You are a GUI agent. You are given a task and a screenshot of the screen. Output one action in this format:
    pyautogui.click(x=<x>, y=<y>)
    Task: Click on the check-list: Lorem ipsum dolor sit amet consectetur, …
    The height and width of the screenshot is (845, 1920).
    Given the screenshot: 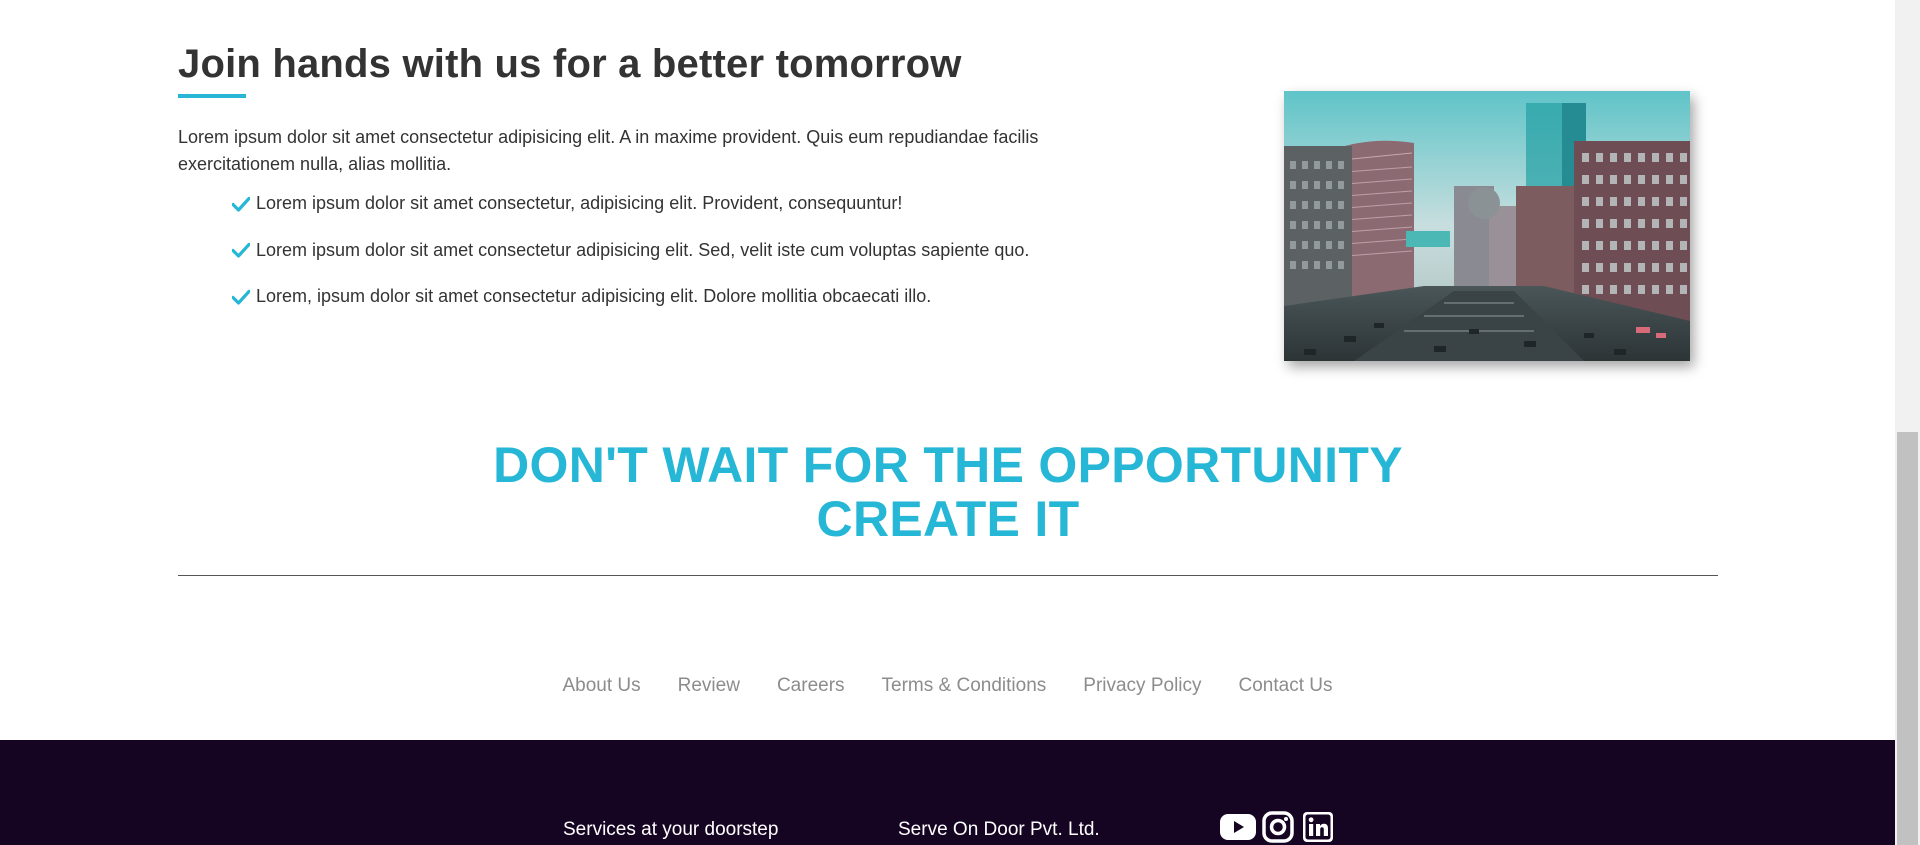 What is the action you would take?
    pyautogui.click(x=630, y=260)
    